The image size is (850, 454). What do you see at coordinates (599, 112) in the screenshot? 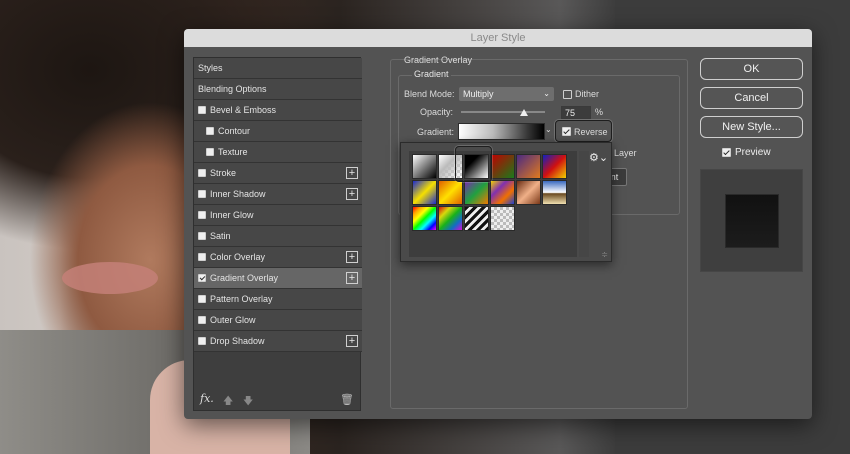
I see `opacity-unit: %` at bounding box center [599, 112].